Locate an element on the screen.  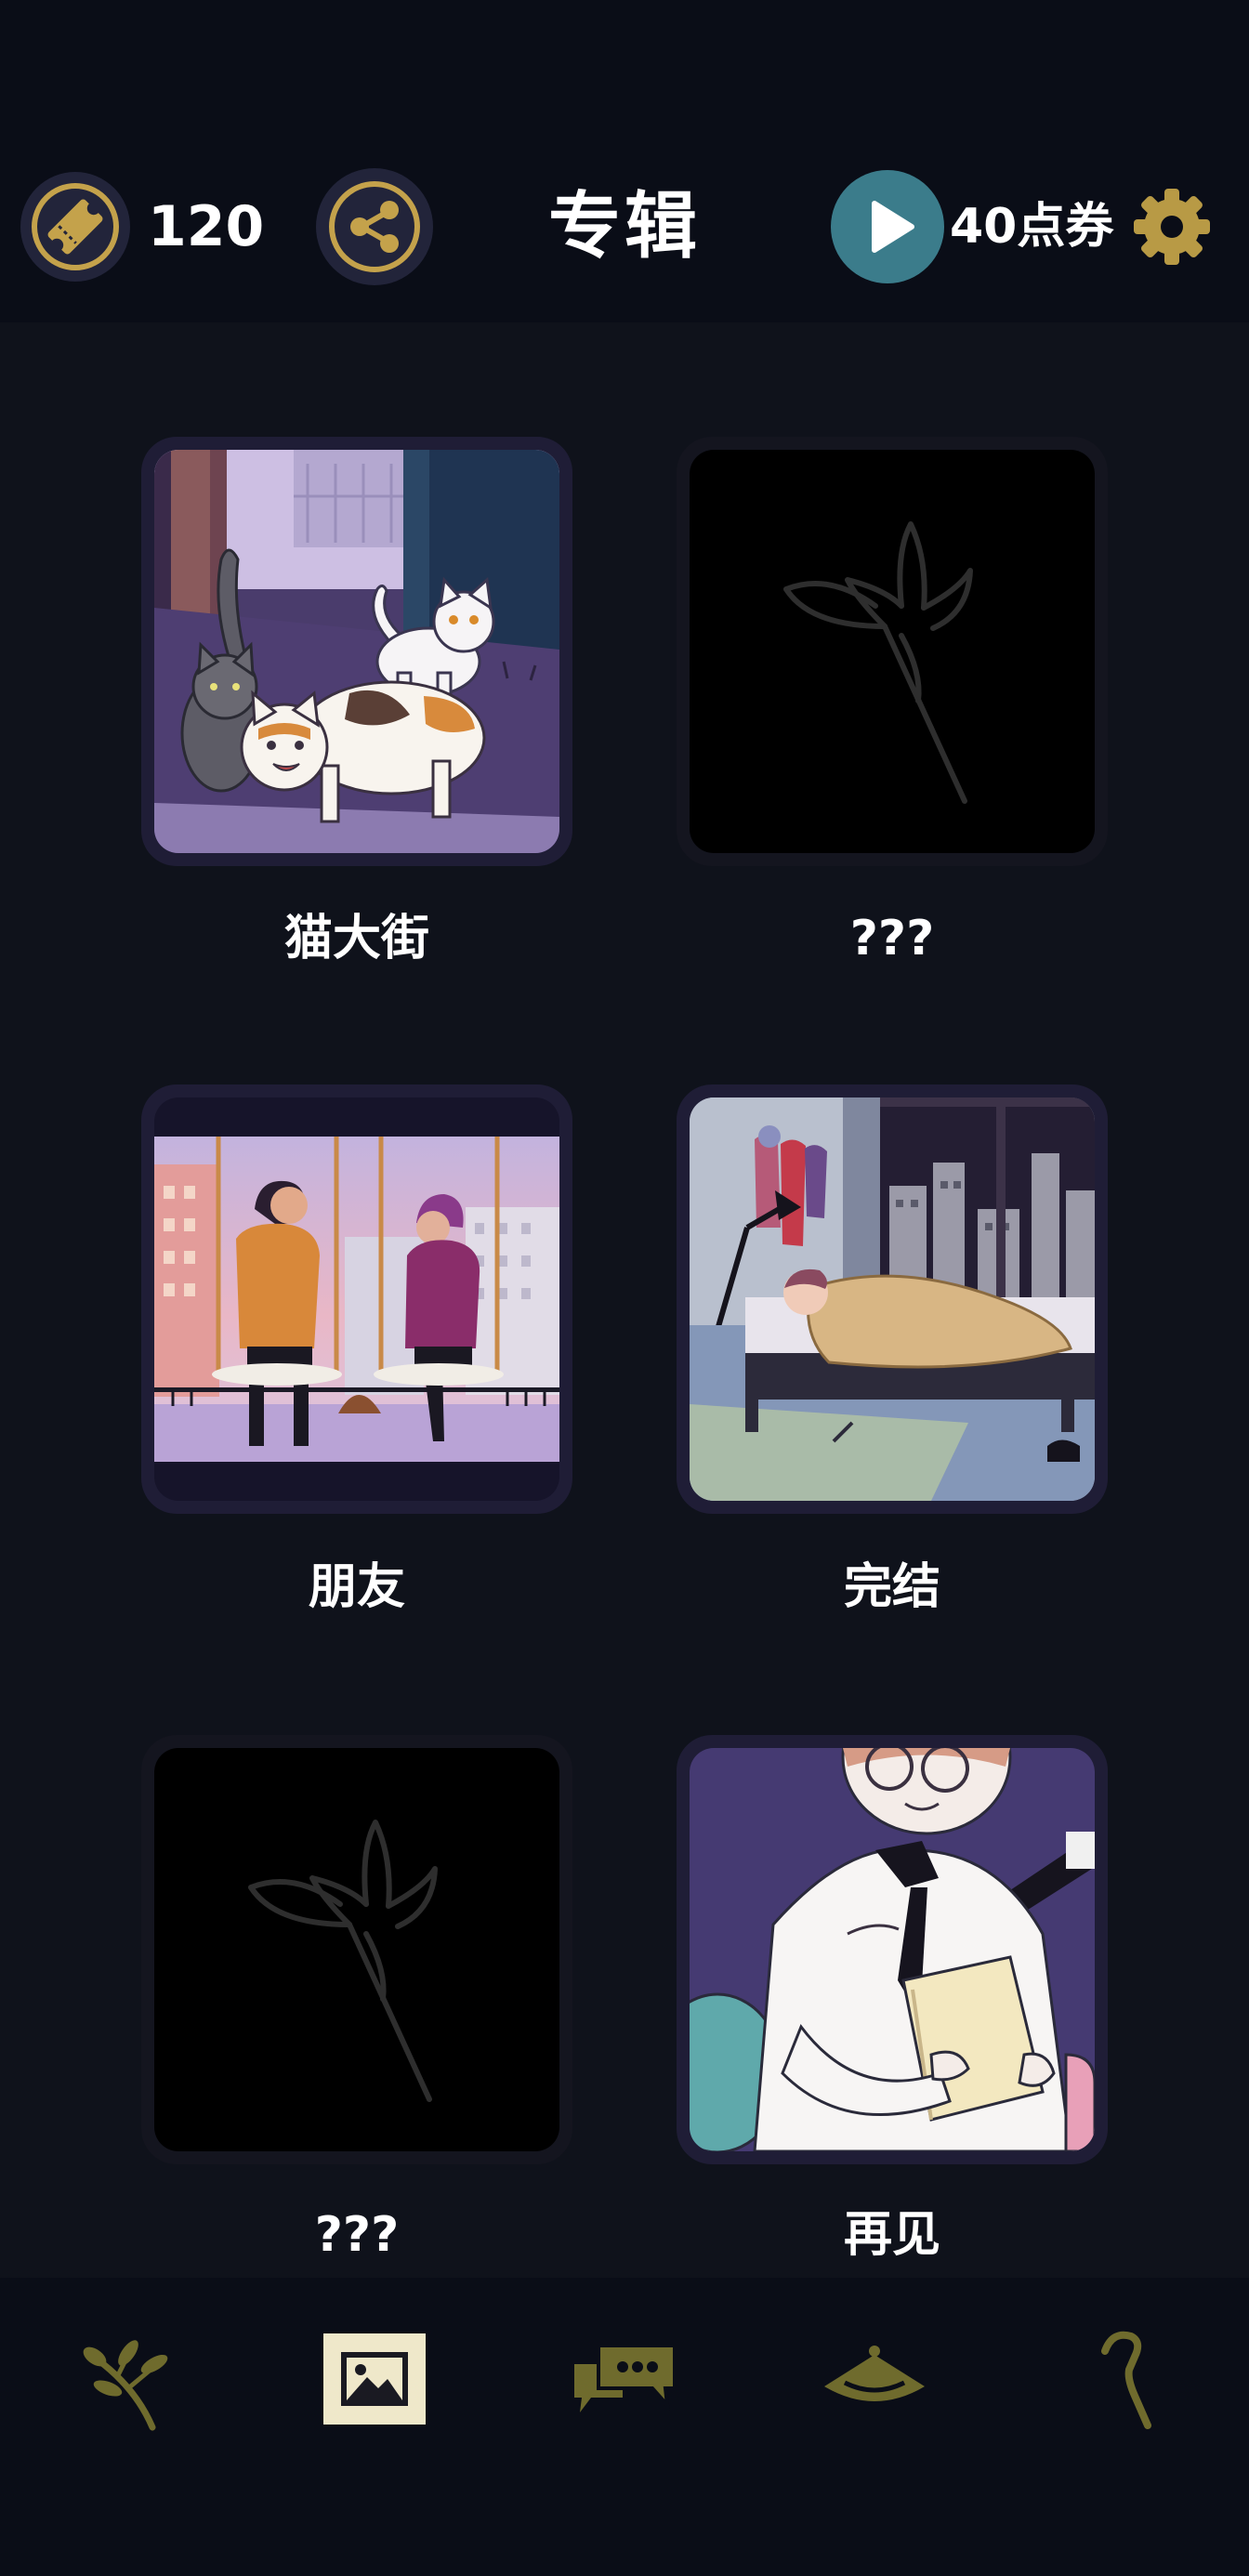
ticket-icon is located at coordinates (75, 227).